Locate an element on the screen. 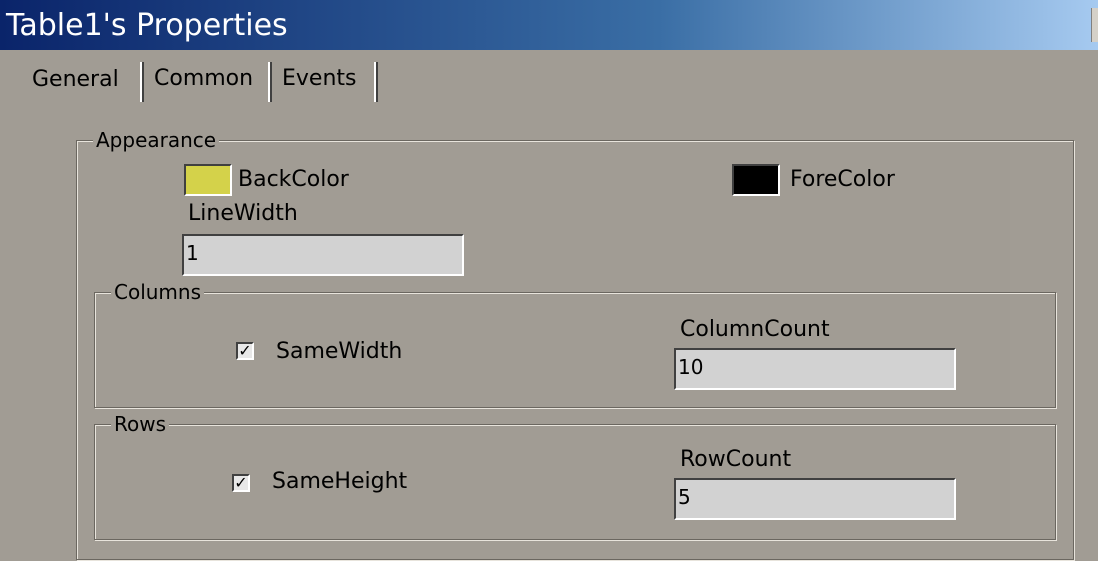 The image size is (1098, 561). appearance-legend: Appearance is located at coordinates (156, 140).